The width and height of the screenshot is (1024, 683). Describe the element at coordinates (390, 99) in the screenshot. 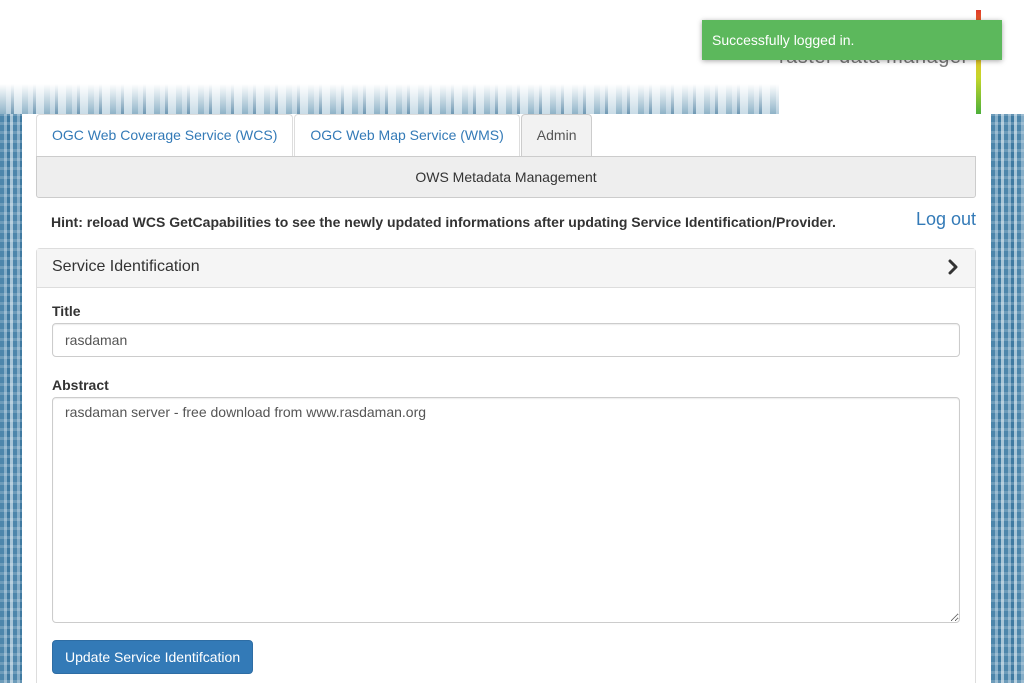

I see `banner-decoration` at that location.